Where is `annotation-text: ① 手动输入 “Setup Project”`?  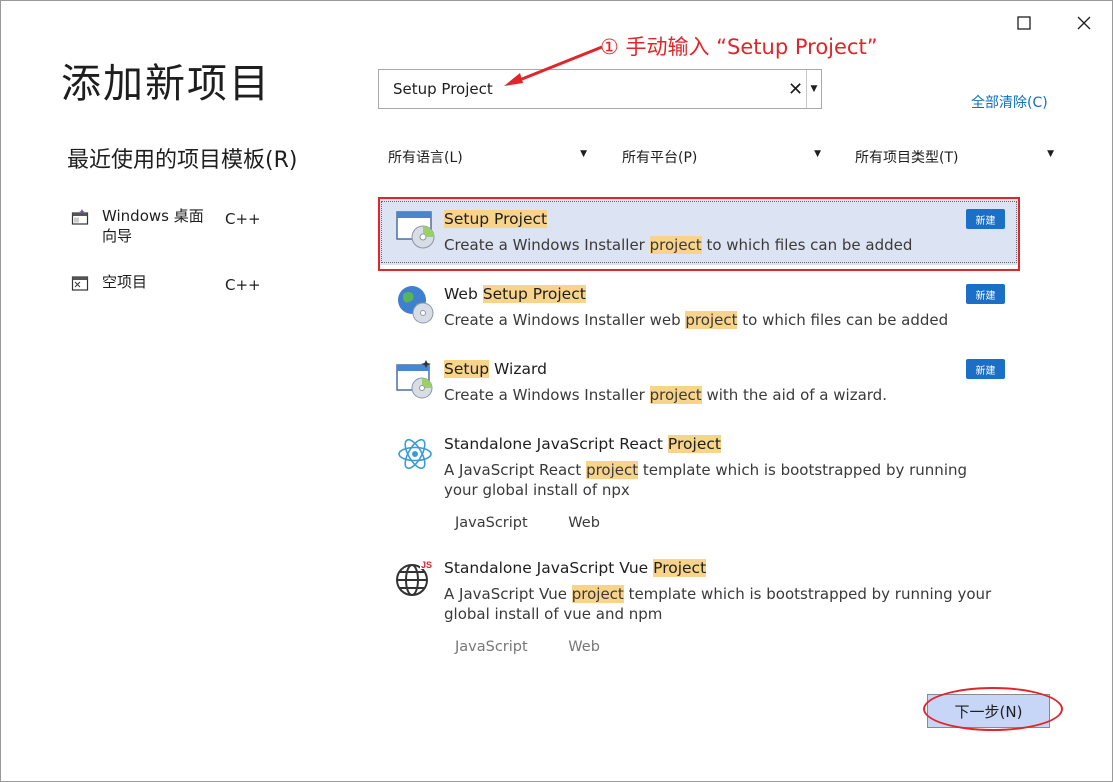 annotation-text: ① 手动输入 “Setup Project” is located at coordinates (739, 47).